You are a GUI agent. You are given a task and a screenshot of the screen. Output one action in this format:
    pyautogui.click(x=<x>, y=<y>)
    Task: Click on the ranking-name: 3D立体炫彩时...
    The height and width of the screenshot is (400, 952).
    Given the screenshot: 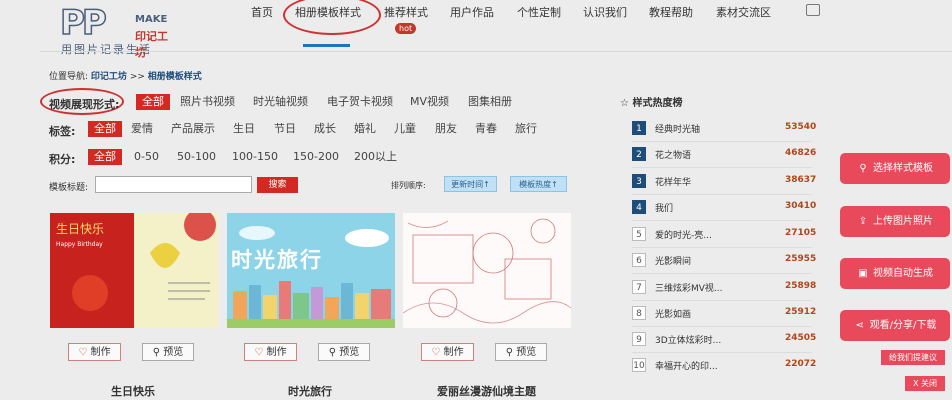 What is the action you would take?
    pyautogui.click(x=688, y=339)
    